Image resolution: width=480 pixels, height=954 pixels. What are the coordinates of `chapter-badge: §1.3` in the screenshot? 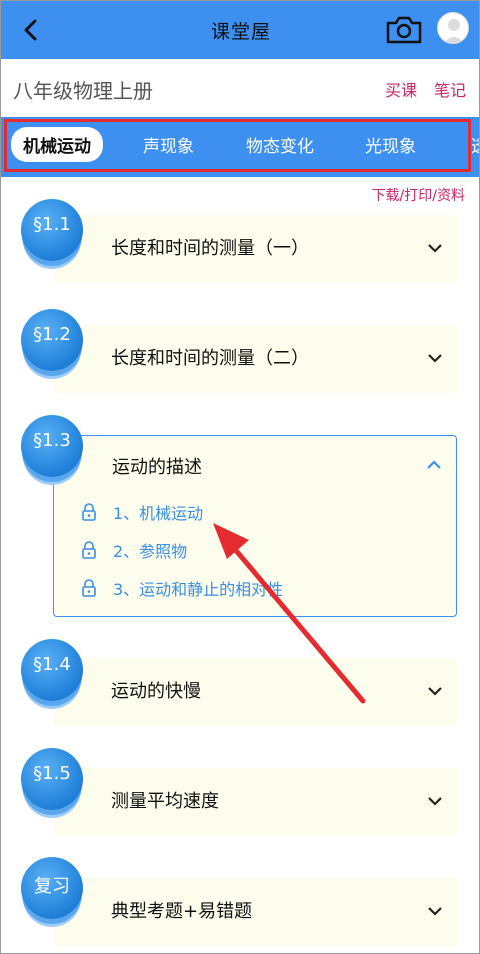 It's located at (52, 446).